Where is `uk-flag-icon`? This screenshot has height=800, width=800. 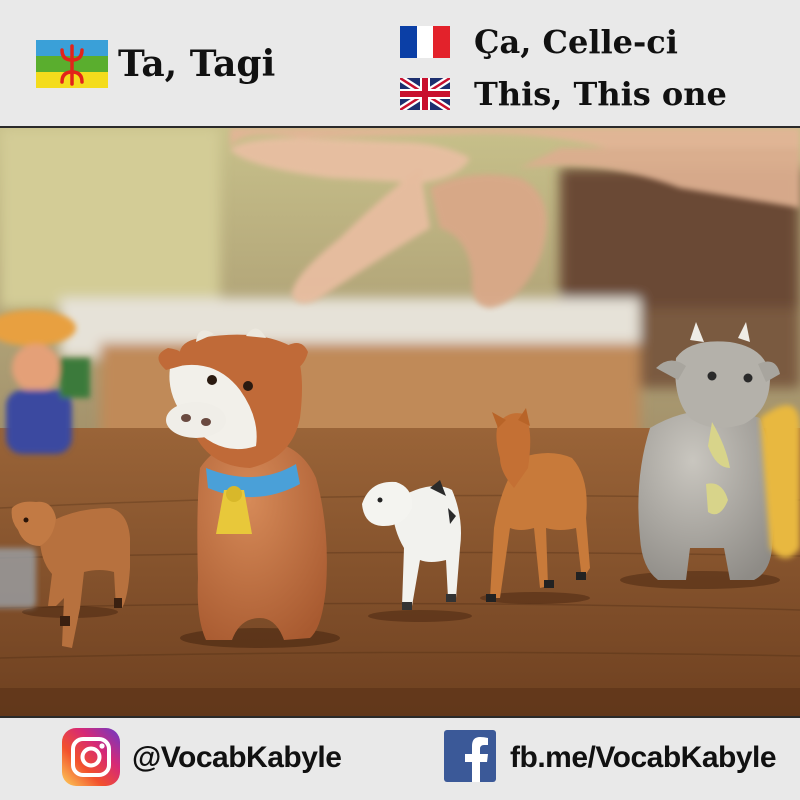
uk-flag-icon is located at coordinates (425, 94).